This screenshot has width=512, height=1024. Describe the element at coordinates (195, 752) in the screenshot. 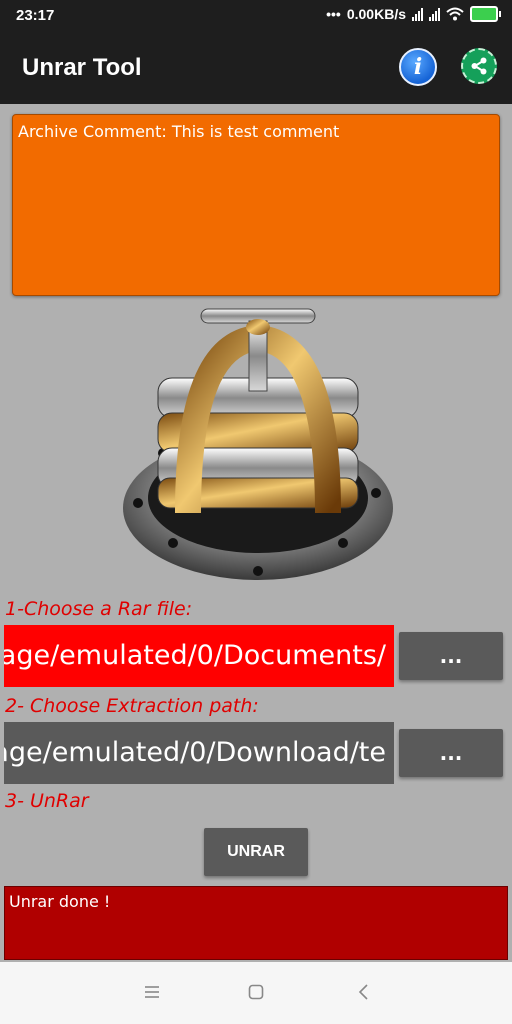

I see `extraction-path: /storage/emulated/0/Download/te` at that location.